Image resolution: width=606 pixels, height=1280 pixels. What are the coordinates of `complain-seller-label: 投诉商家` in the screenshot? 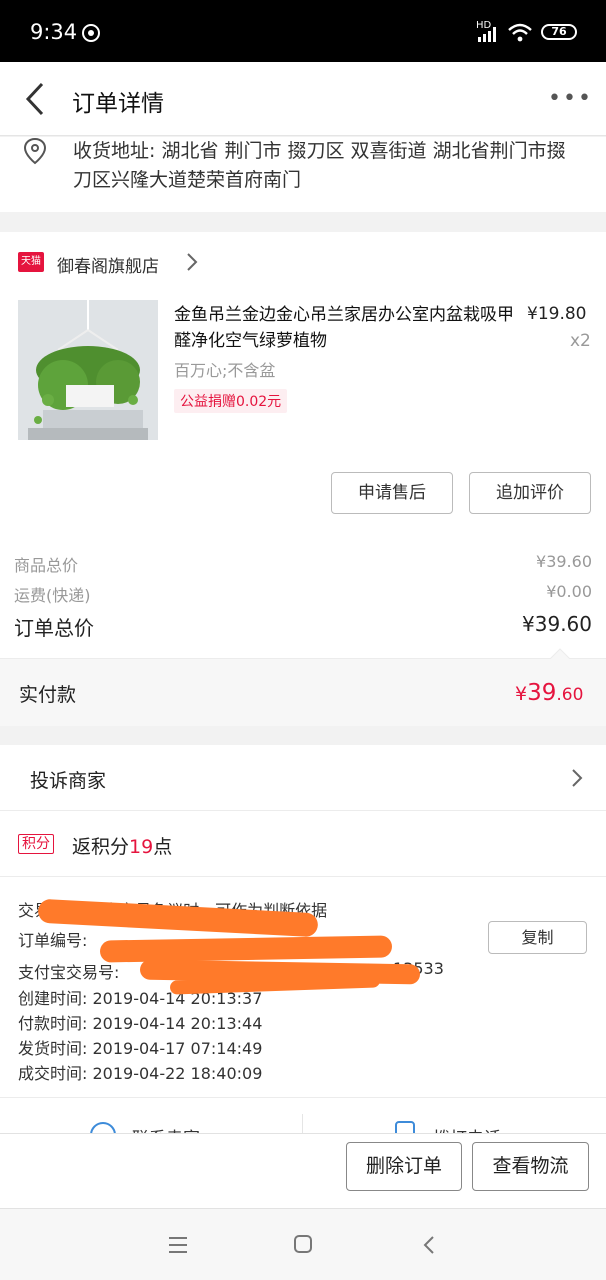 It's located at (68, 779).